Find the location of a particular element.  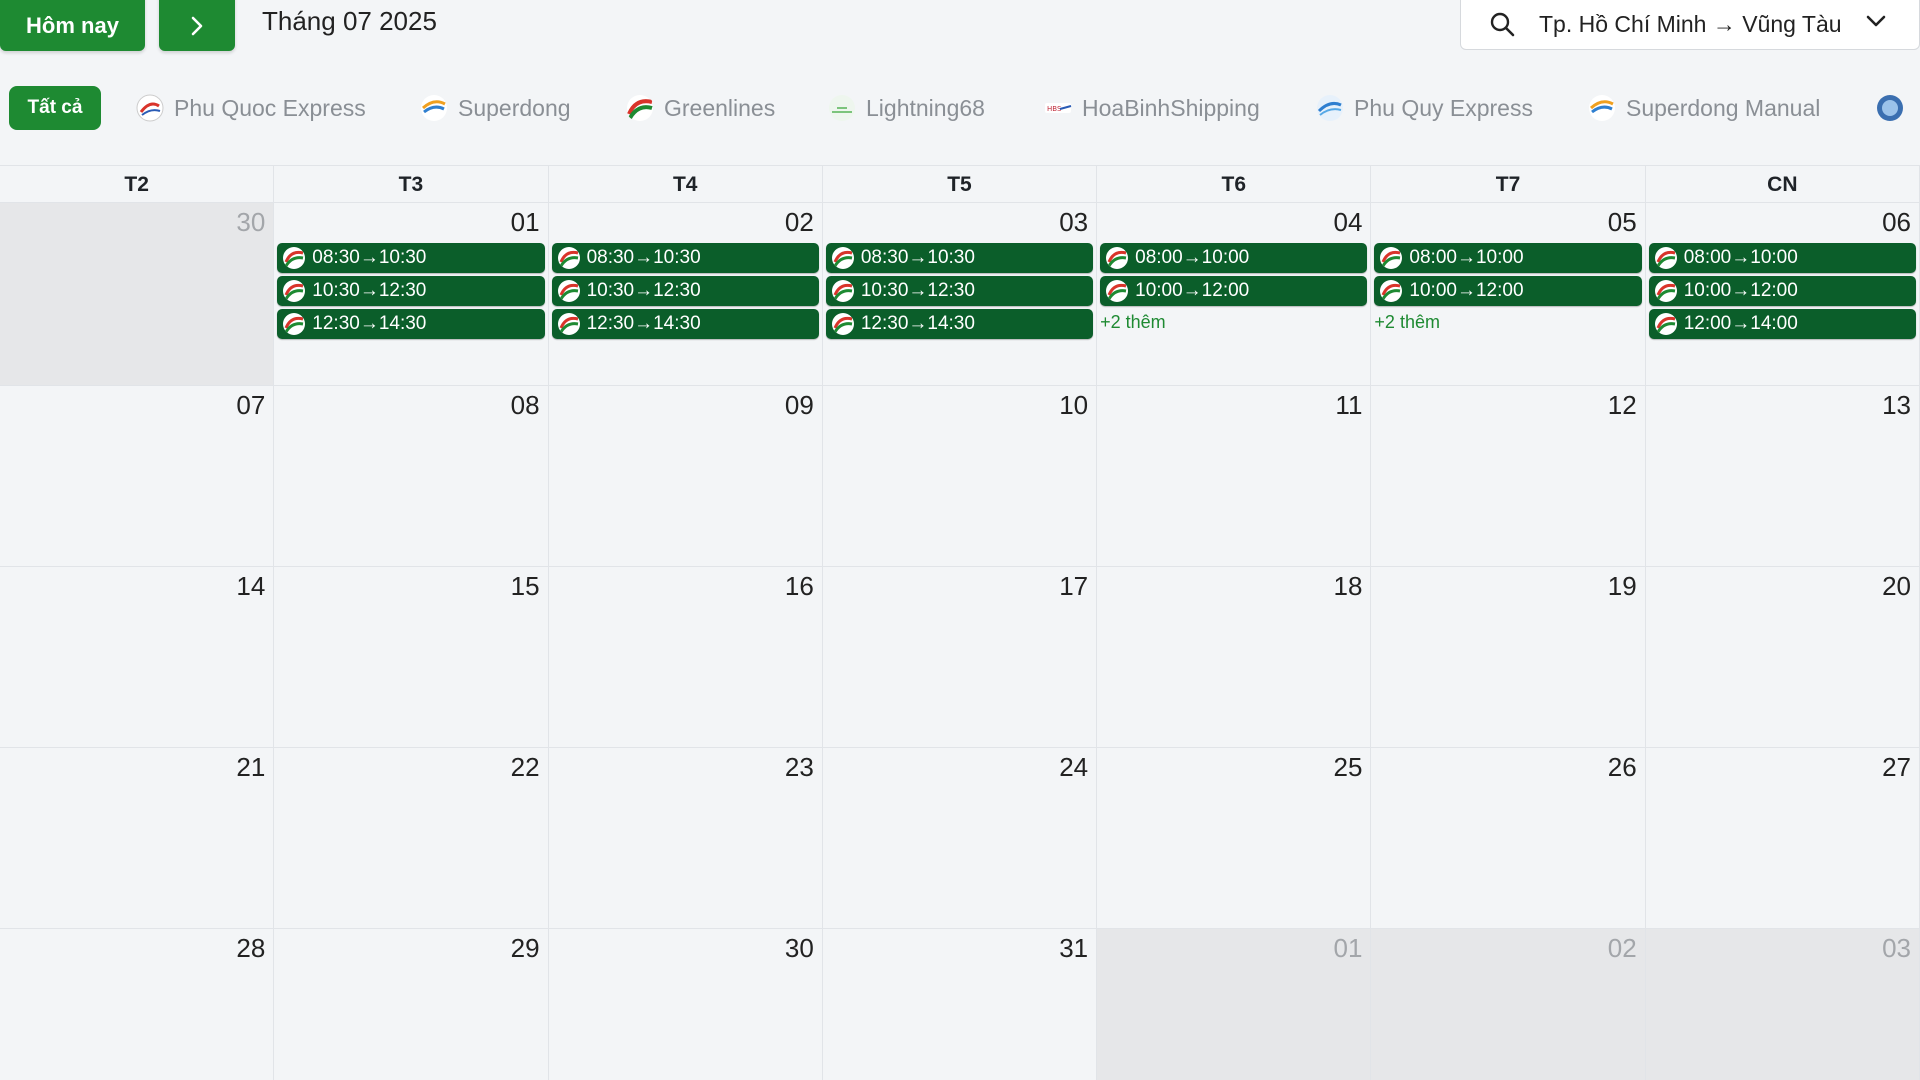

calendar-day-cell: 02 08:30→10:30 10:30→12:30 12:30→14:30 is located at coordinates (685, 294).